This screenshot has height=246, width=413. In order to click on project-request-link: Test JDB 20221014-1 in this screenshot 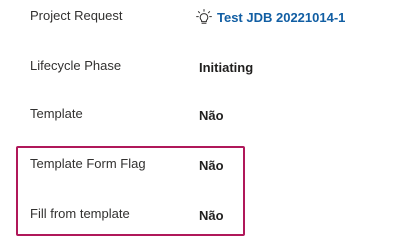, I will do `click(270, 17)`.